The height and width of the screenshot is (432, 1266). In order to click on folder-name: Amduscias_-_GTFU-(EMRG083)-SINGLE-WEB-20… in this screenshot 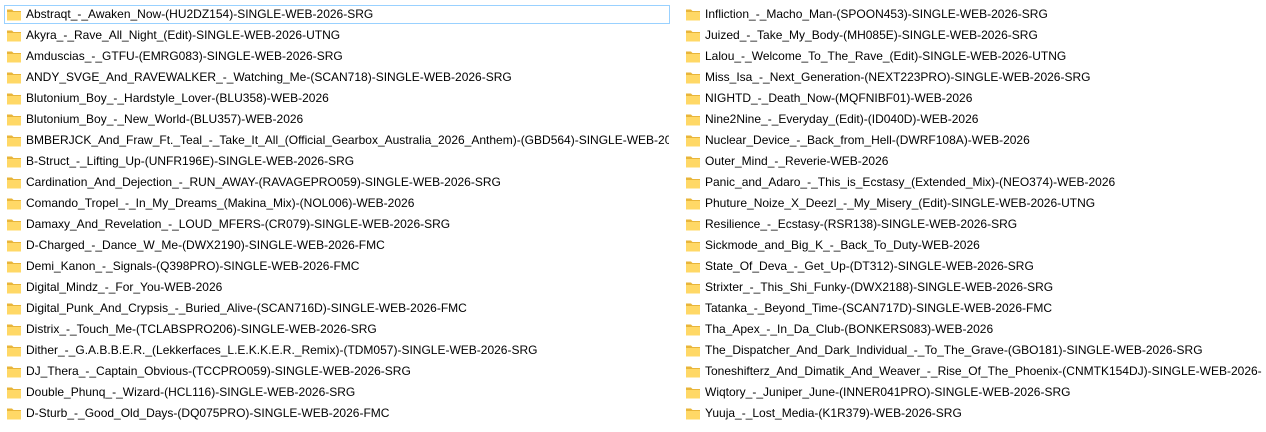, I will do `click(184, 56)`.